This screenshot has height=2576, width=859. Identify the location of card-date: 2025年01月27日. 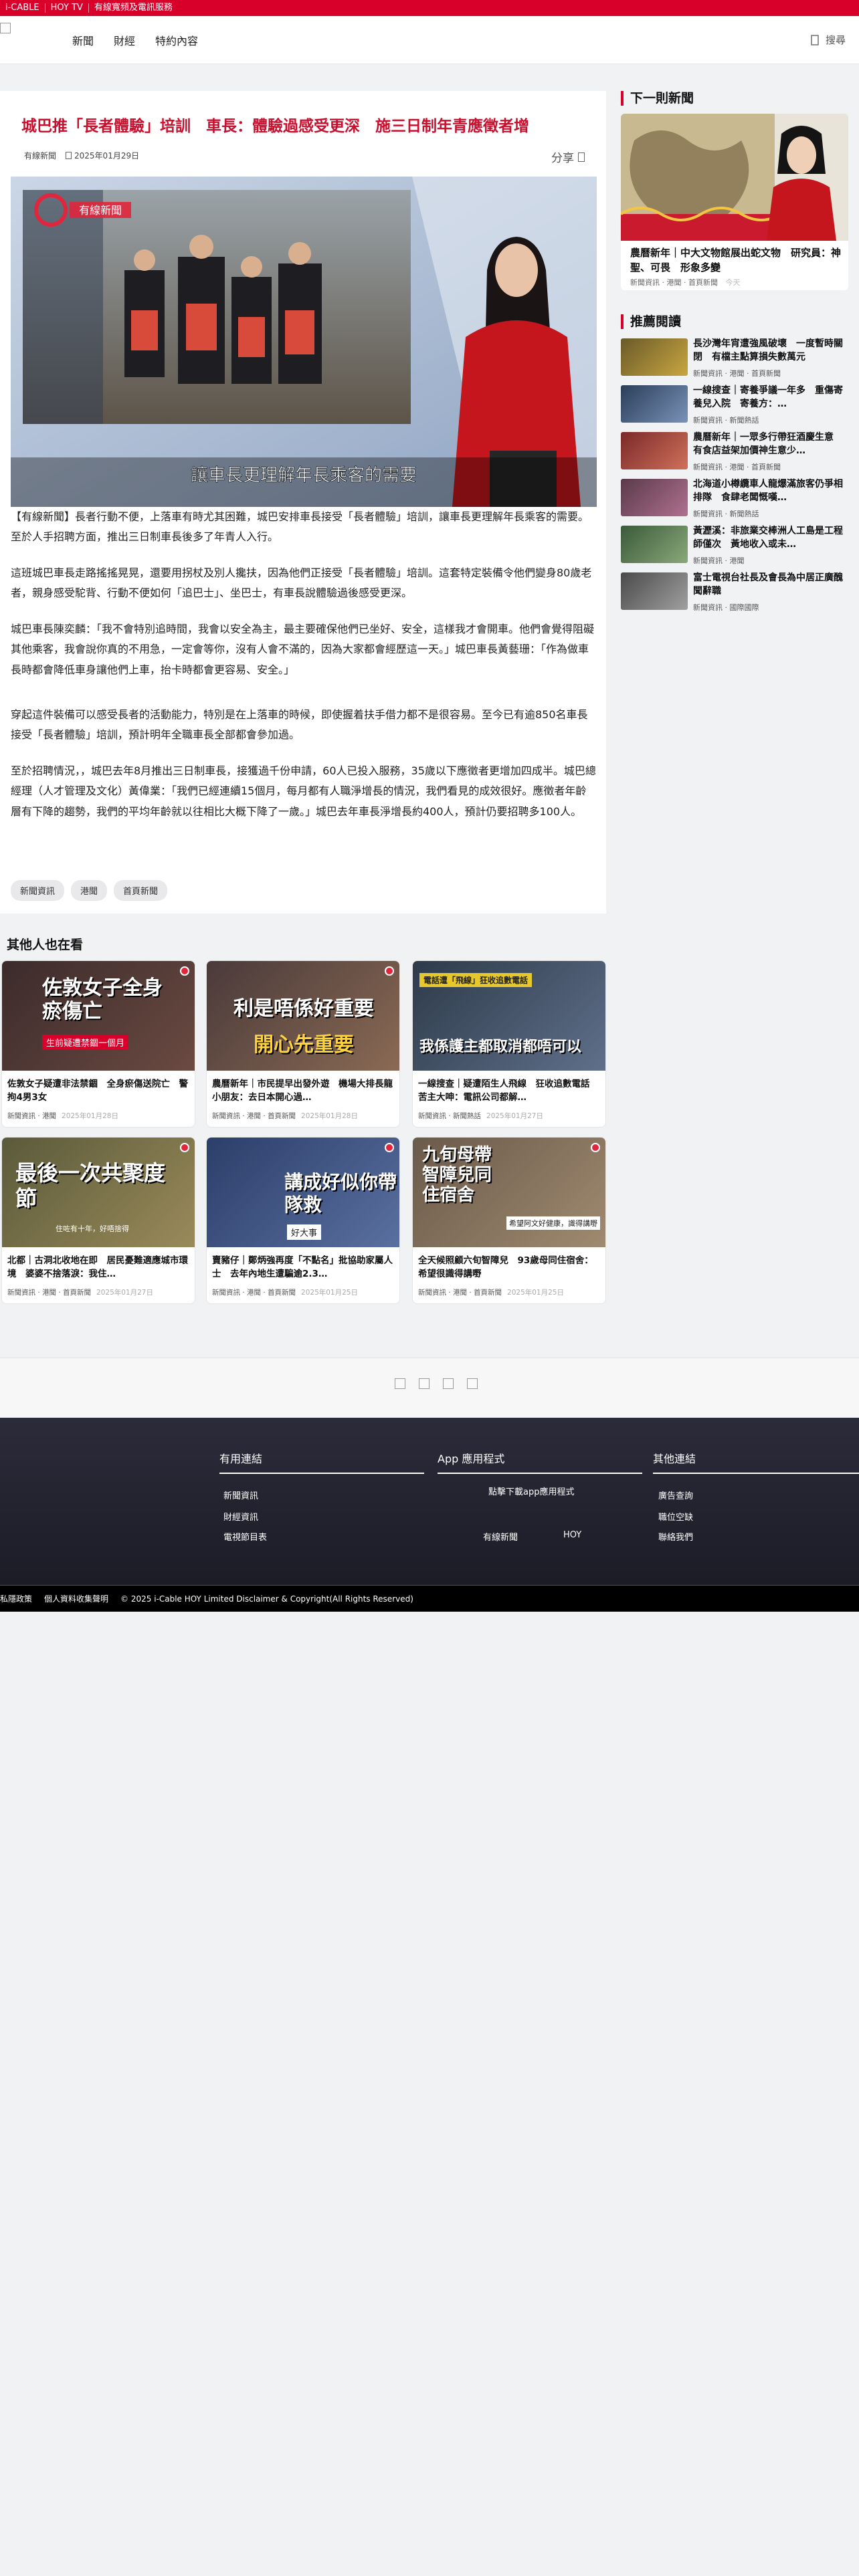
(514, 1116).